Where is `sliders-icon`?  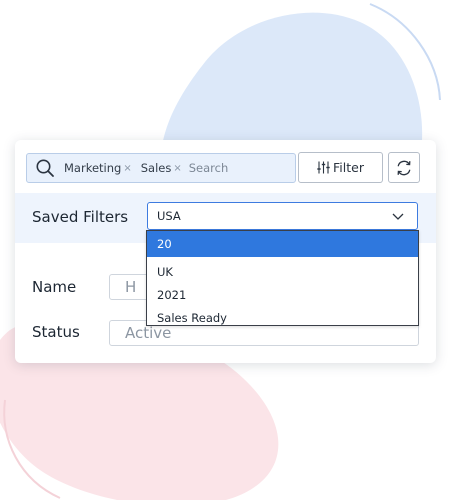 sliders-icon is located at coordinates (323, 167).